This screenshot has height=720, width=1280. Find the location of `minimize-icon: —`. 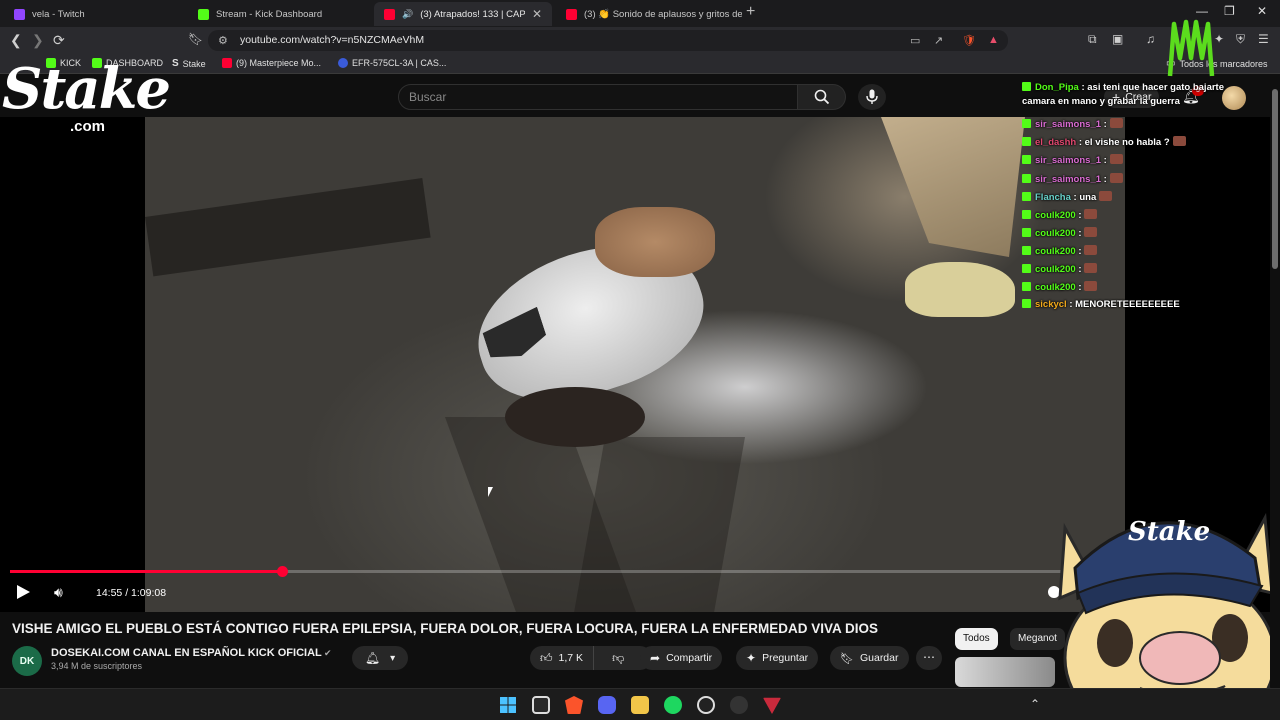

minimize-icon: — is located at coordinates (1202, 11).